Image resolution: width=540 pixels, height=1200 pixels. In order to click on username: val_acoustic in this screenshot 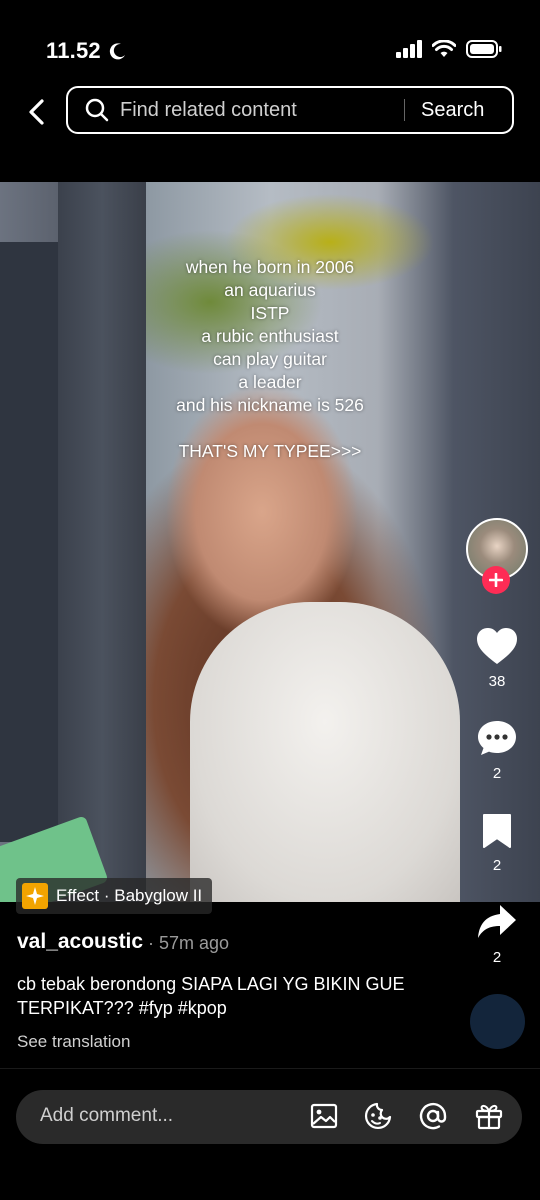, I will do `click(80, 942)`.